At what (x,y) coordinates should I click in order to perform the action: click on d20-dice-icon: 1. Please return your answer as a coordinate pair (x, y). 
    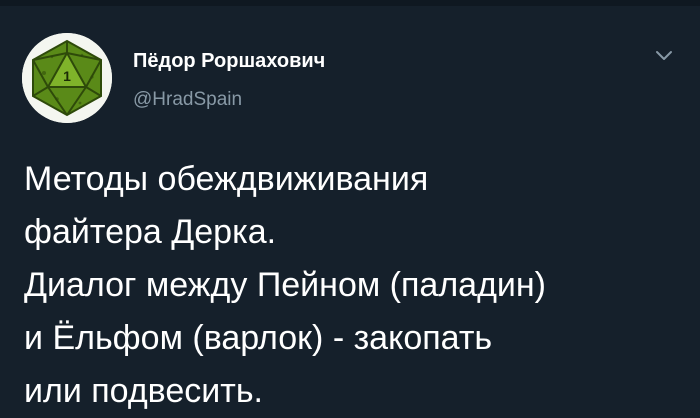
    Looking at the image, I should click on (67, 78).